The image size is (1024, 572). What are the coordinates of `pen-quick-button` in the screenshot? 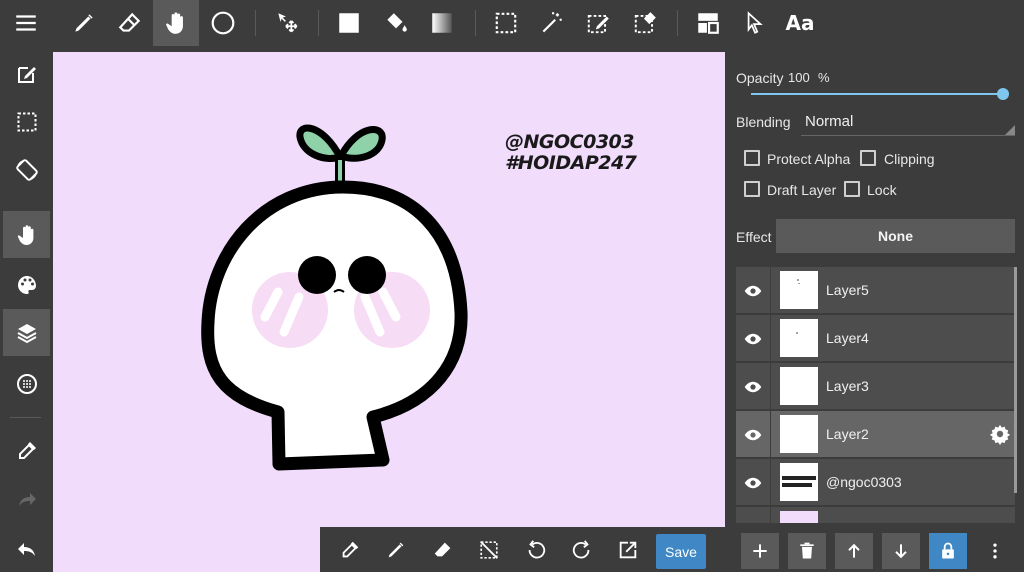 It's located at (396, 550).